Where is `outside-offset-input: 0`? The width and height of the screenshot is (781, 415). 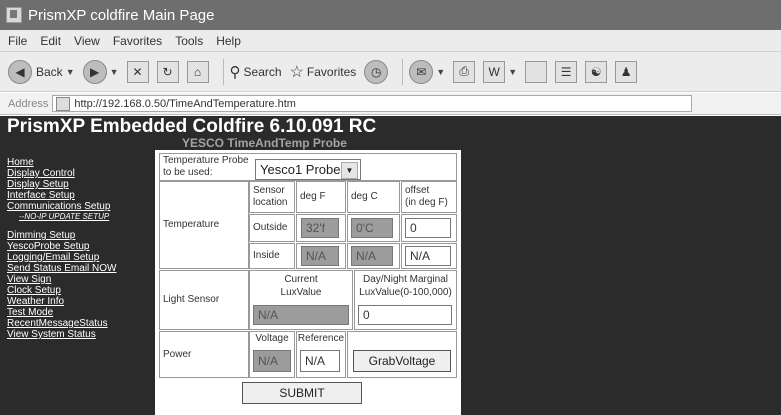 outside-offset-input: 0 is located at coordinates (428, 228).